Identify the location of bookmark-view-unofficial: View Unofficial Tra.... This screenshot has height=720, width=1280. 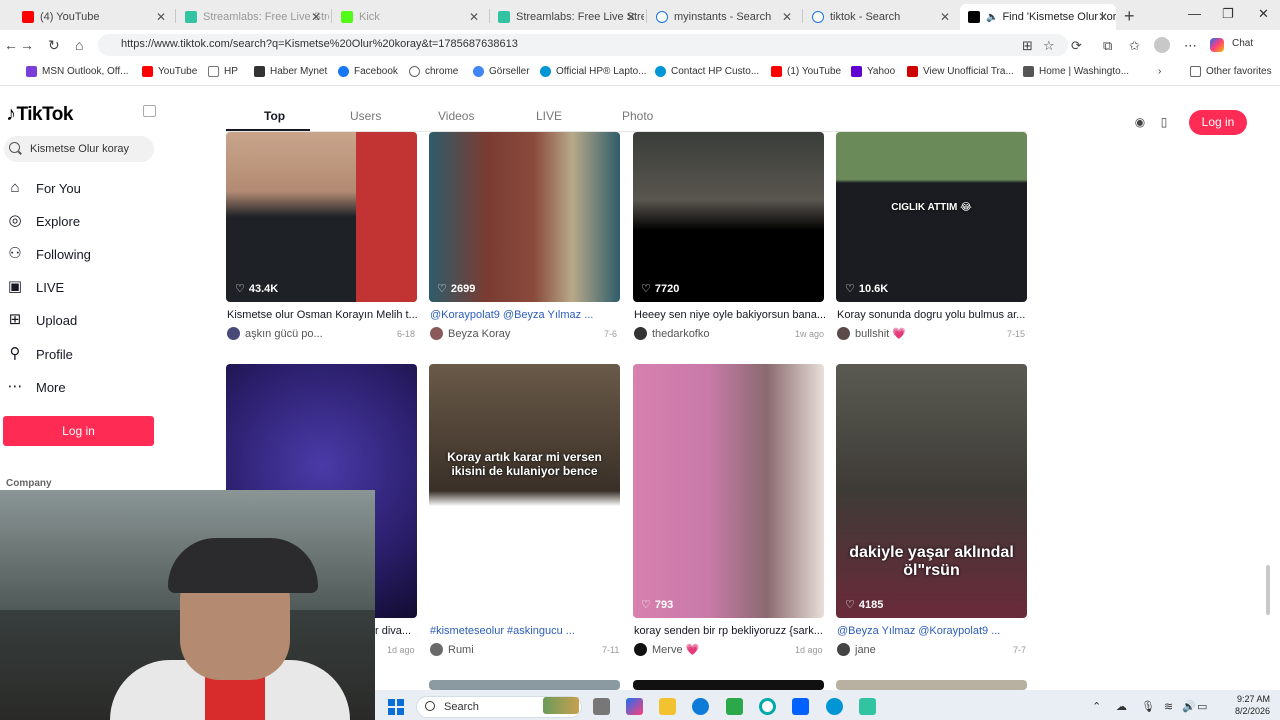
(960, 71).